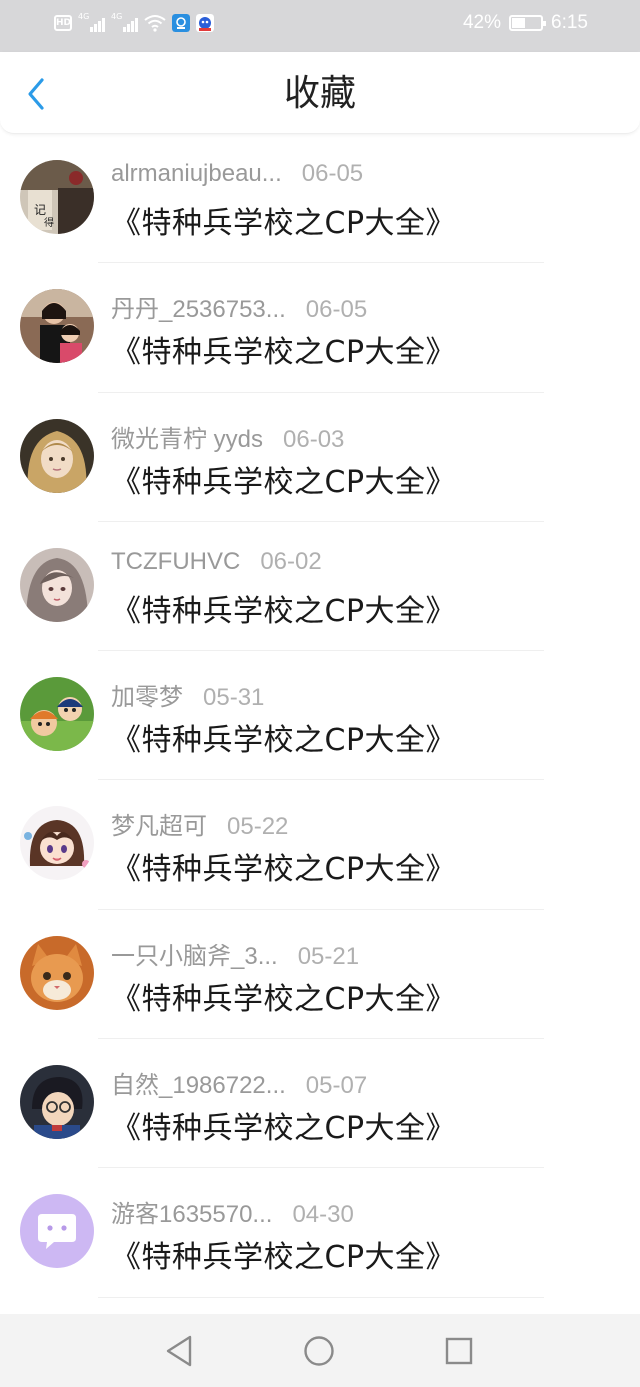 Image resolution: width=640 pixels, height=1387 pixels. Describe the element at coordinates (159, 823) in the screenshot. I see `user-name: 梦凡超可` at that location.